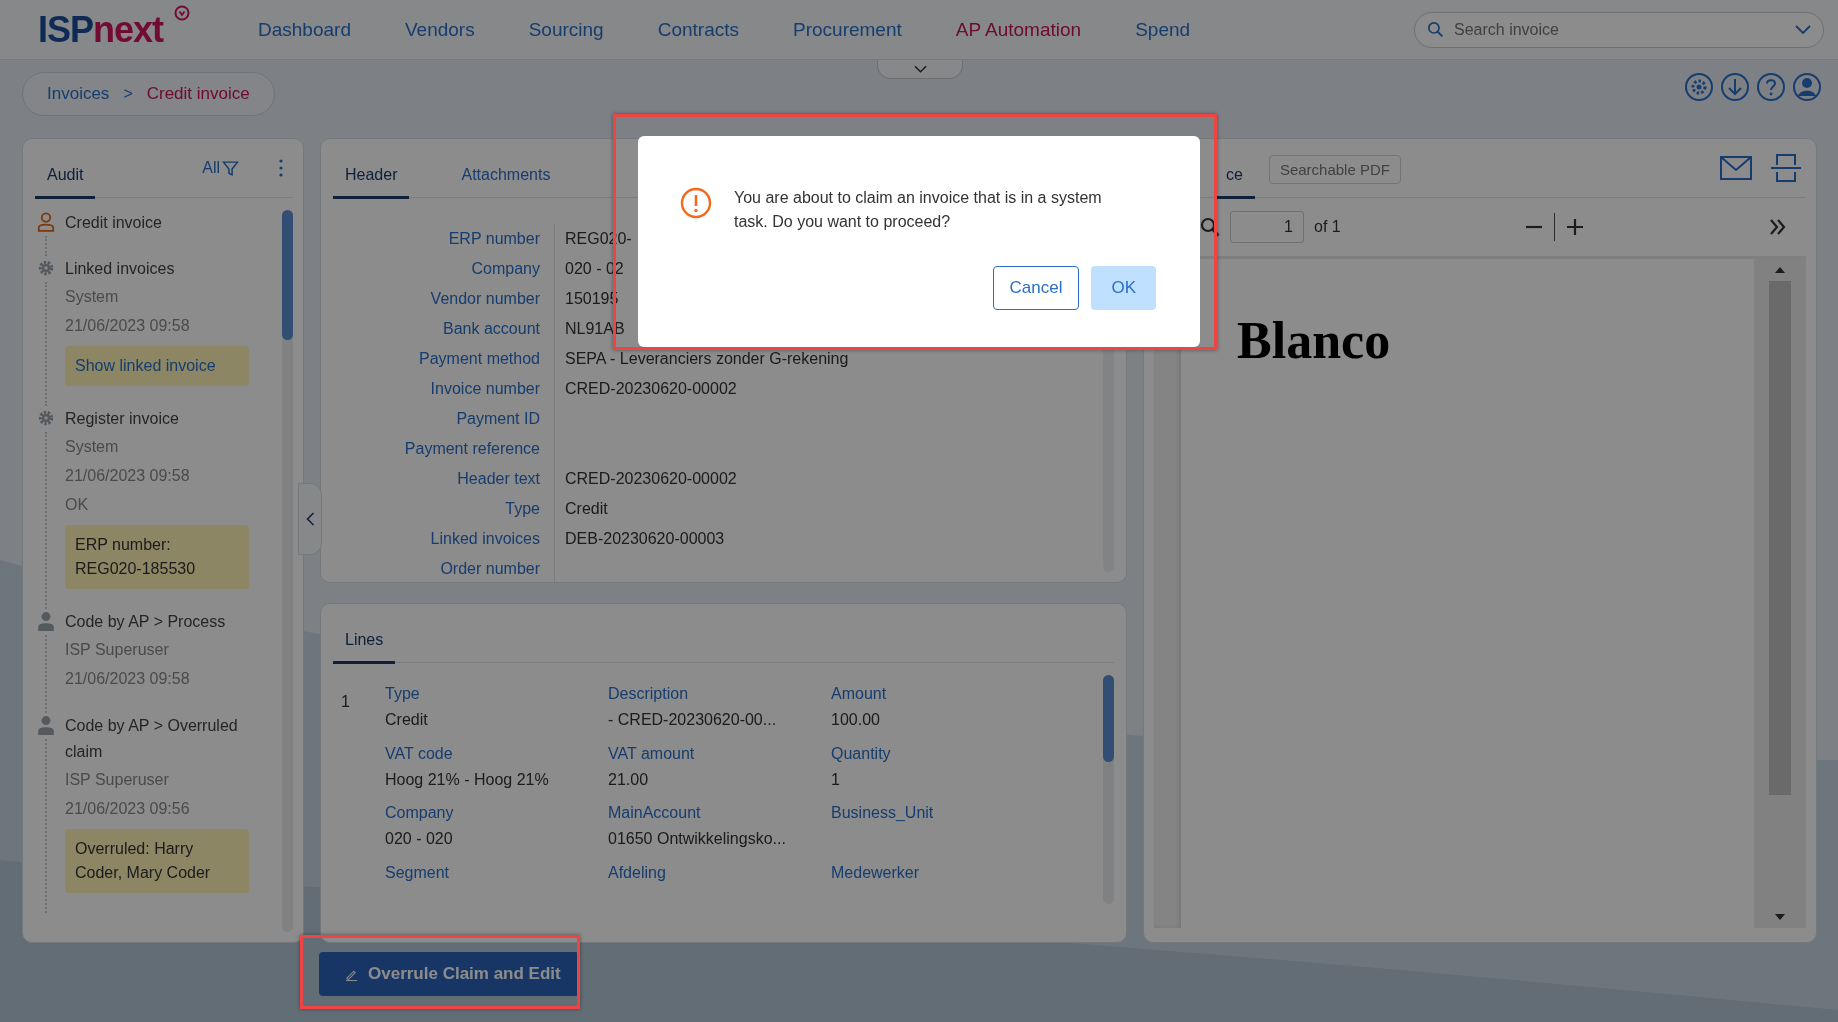 The image size is (1838, 1022). What do you see at coordinates (467, 779) in the screenshot?
I see `field-value: Hoog 21% - Hoog 21%` at bounding box center [467, 779].